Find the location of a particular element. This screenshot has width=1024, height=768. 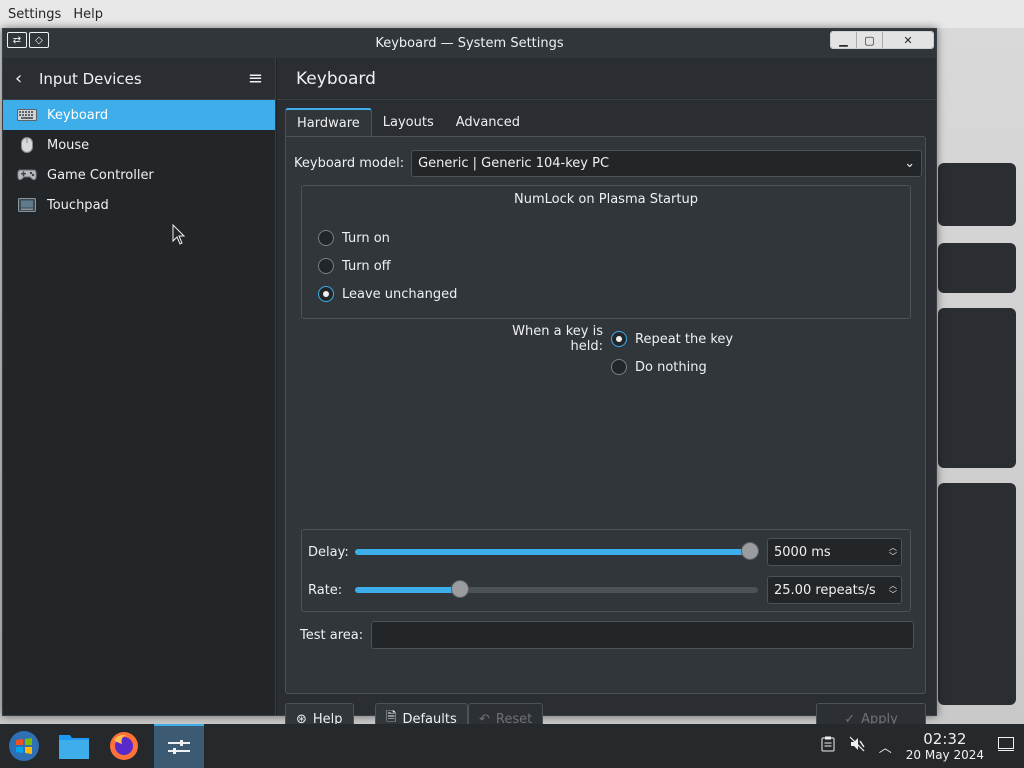

desktop-widget-grid is located at coordinates (977, 194).